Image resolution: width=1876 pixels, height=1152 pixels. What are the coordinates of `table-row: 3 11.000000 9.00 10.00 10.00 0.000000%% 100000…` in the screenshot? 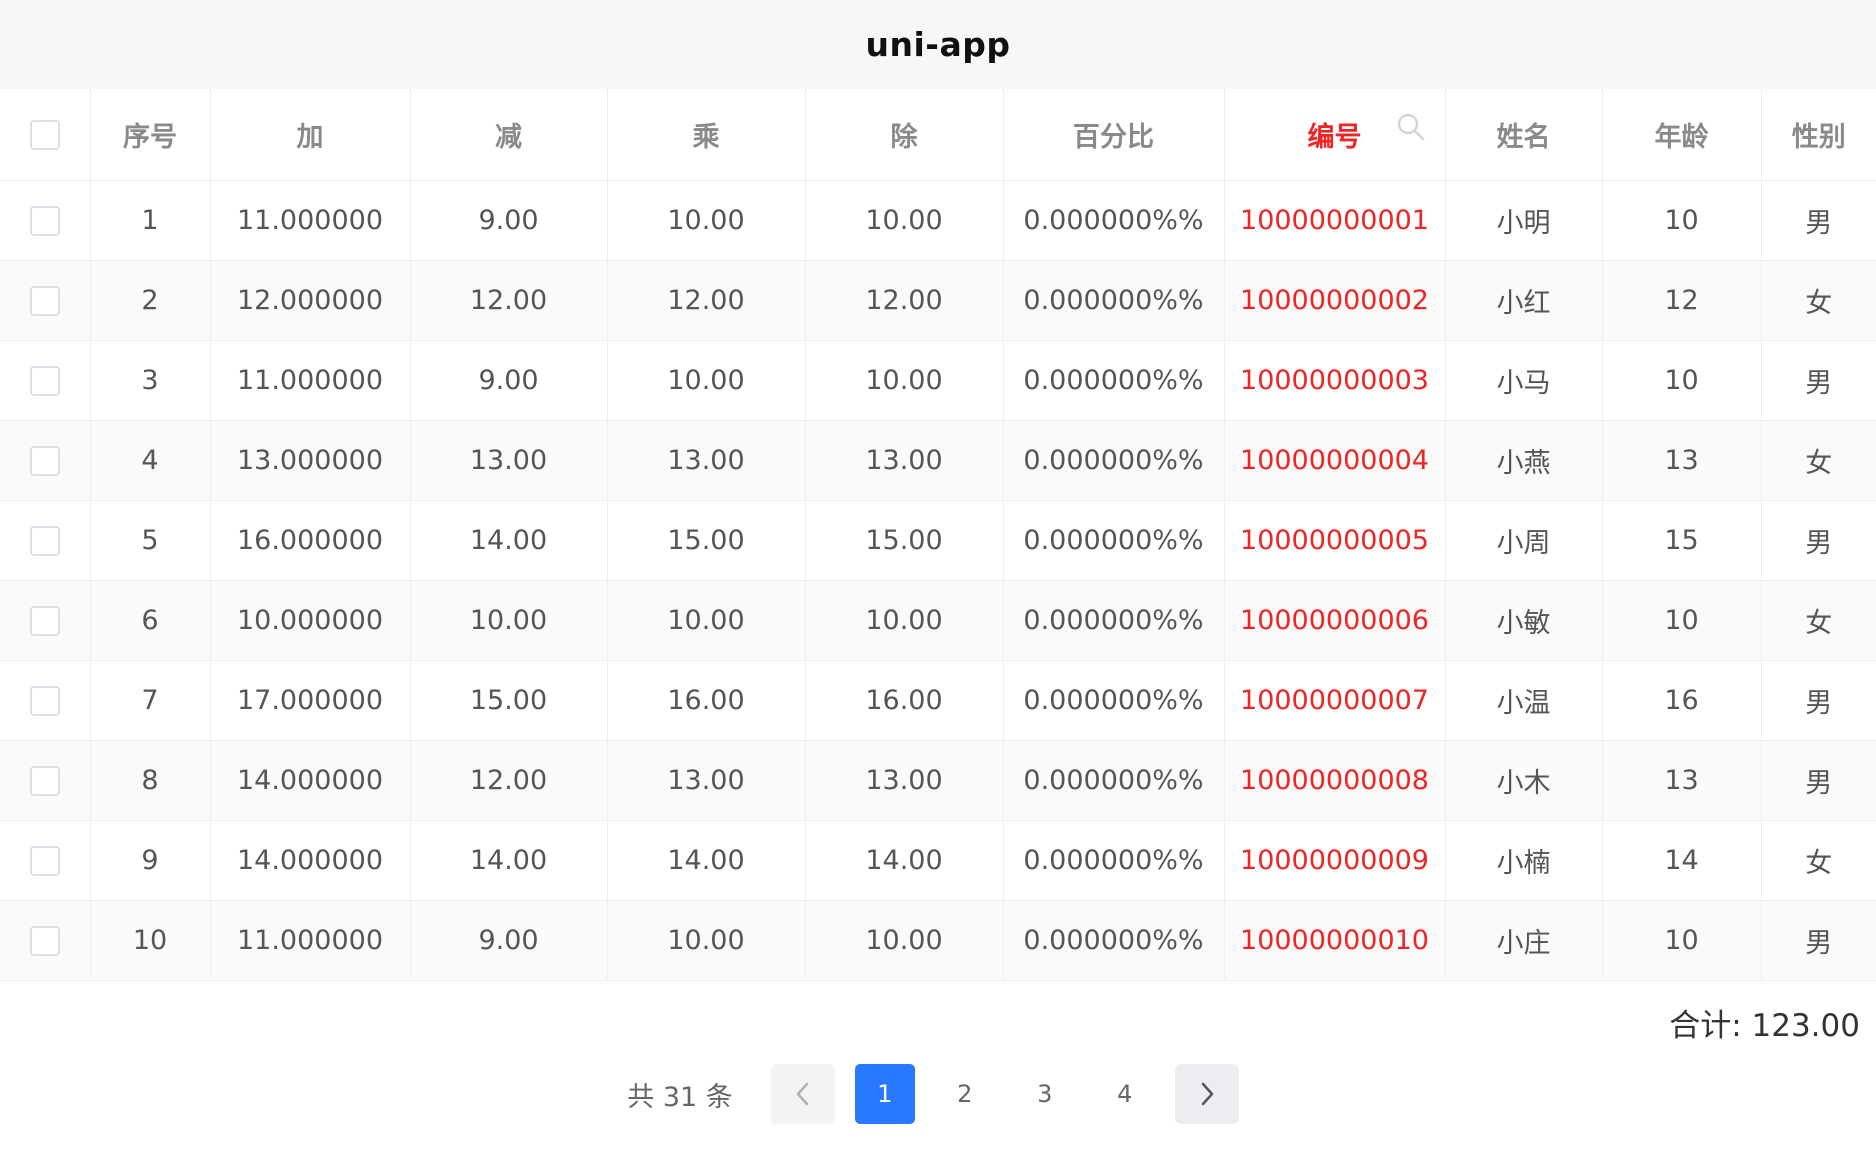 It's located at (938, 380).